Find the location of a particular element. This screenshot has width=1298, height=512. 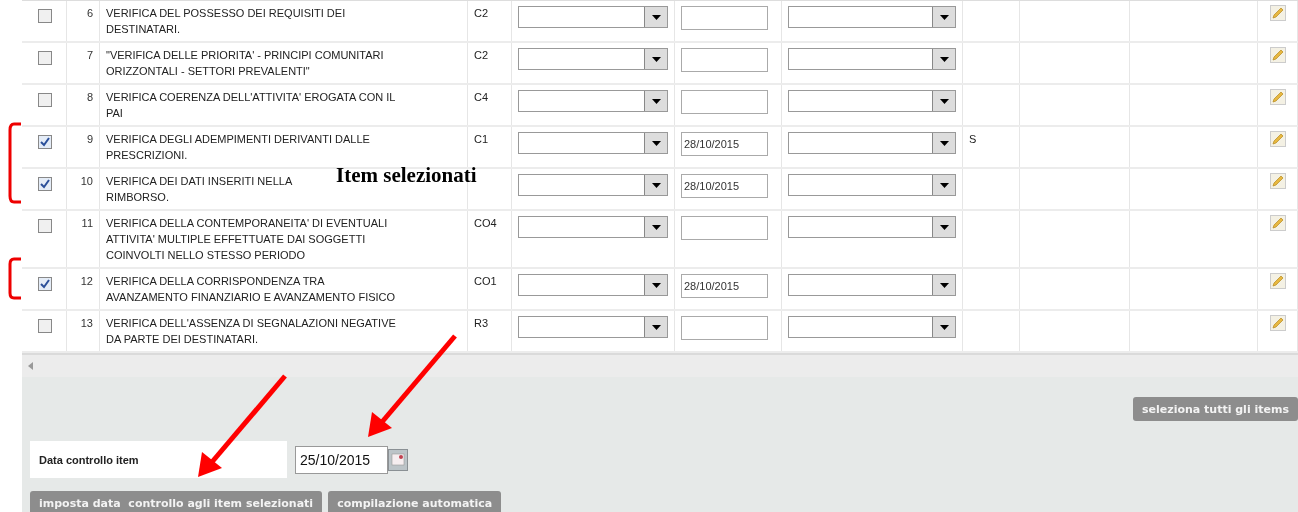

item-description: VERIFICA DELLA CONTEMPORANEITA' DI EVENTUALI is located at coordinates (247, 223).